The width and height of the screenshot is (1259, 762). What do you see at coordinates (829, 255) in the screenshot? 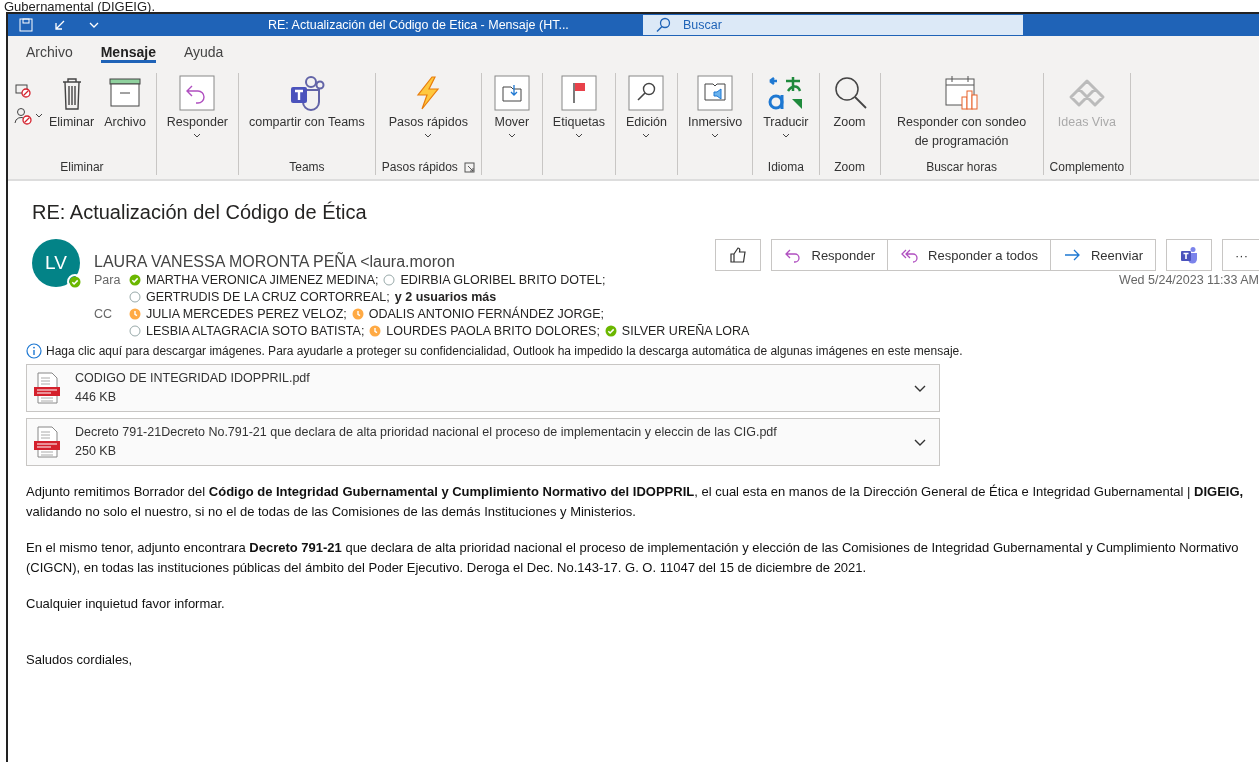
I see `reply-button: Responder` at bounding box center [829, 255].